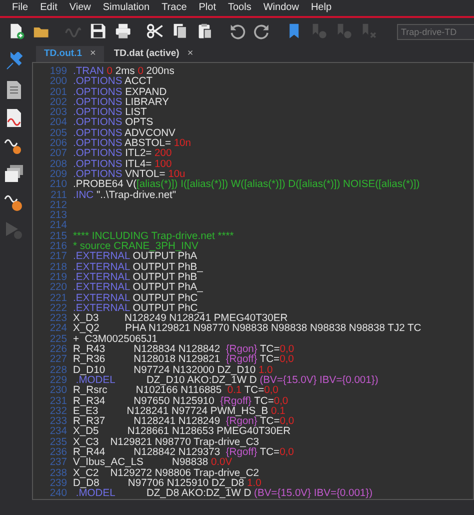 This screenshot has width=474, height=515. What do you see at coordinates (58, 381) in the screenshot?
I see `line-number: 229` at bounding box center [58, 381].